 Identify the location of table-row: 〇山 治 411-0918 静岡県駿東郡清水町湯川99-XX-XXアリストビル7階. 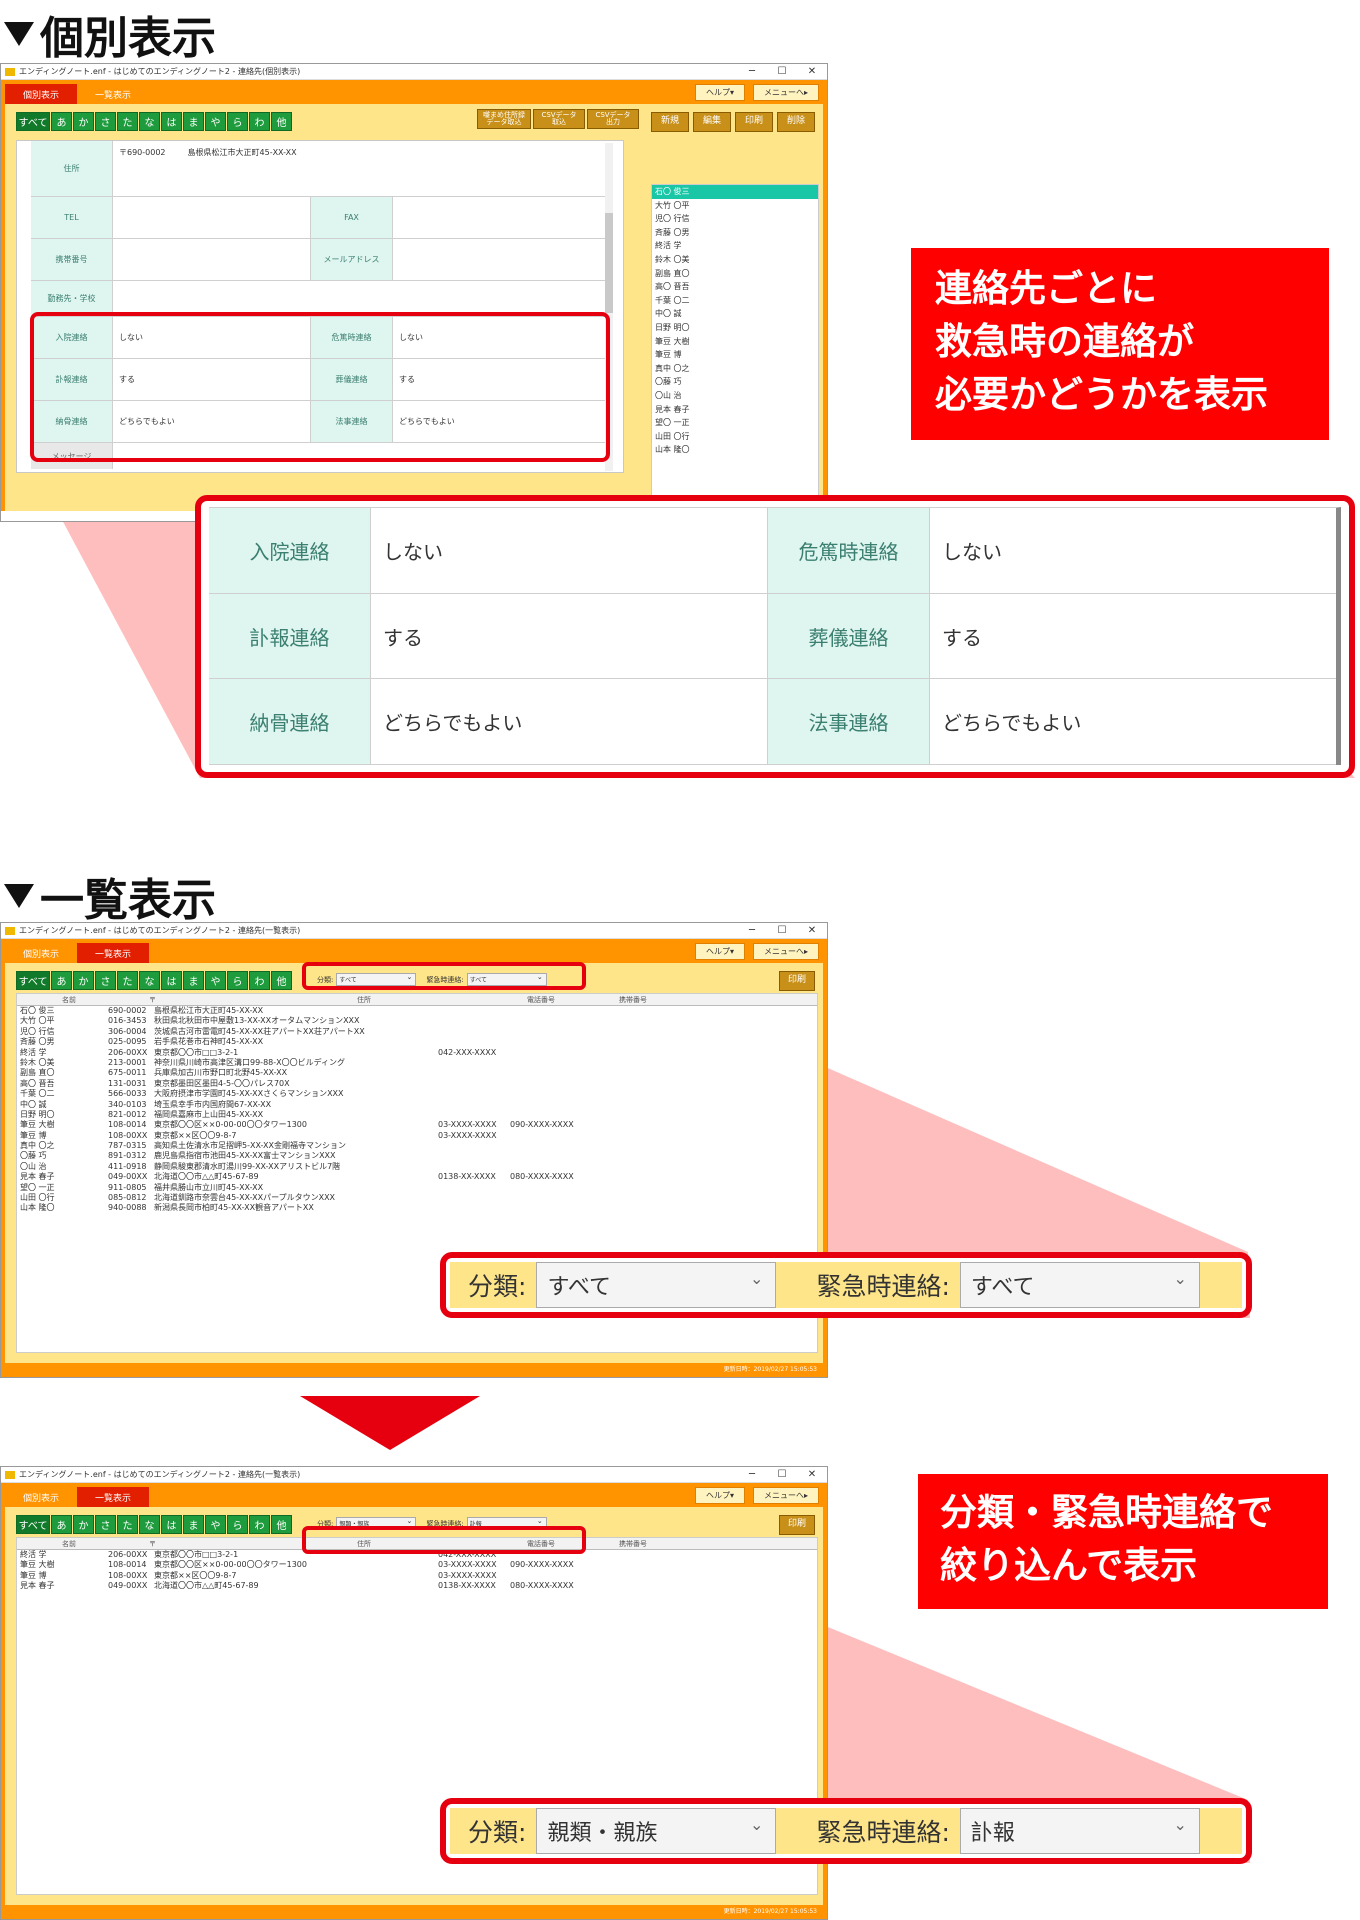
(417, 1167).